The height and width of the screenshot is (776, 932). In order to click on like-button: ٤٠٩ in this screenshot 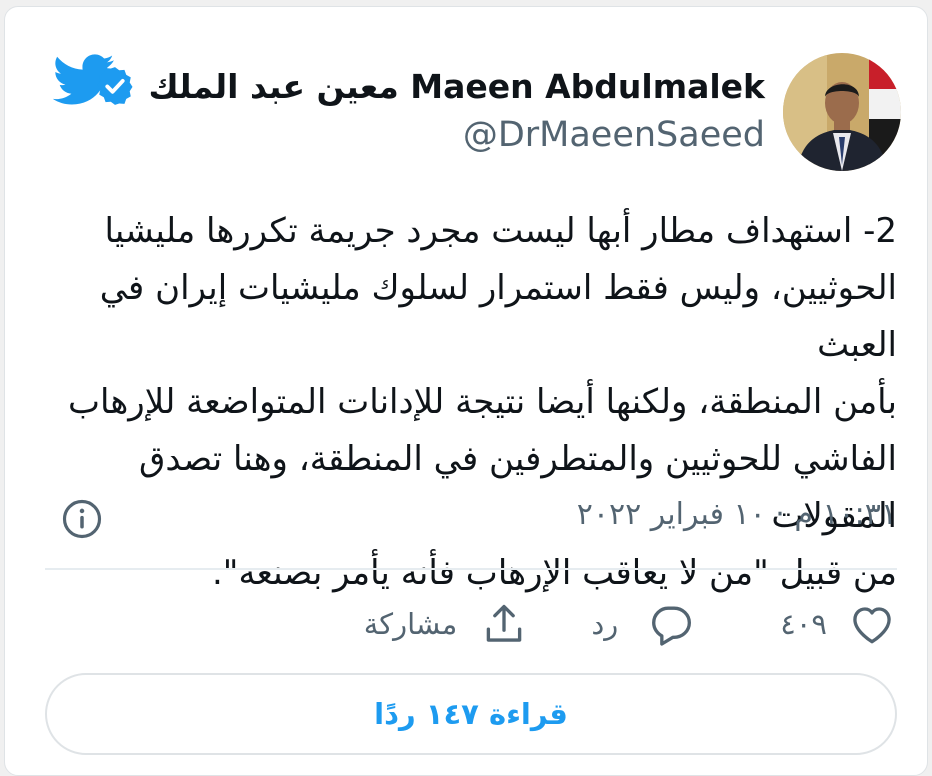, I will do `click(838, 624)`.